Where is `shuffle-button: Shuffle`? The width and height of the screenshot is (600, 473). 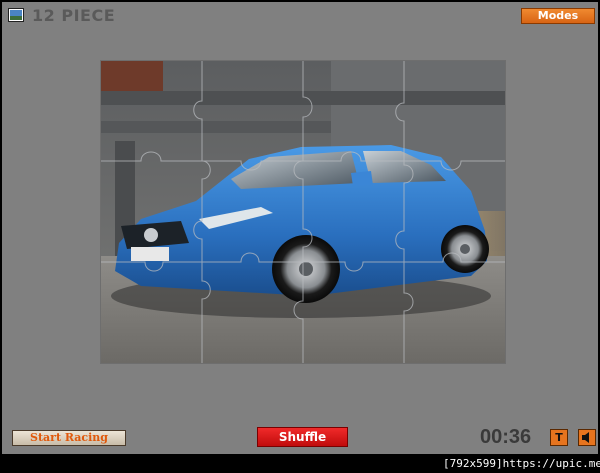
shuffle-button: Shuffle is located at coordinates (302, 437).